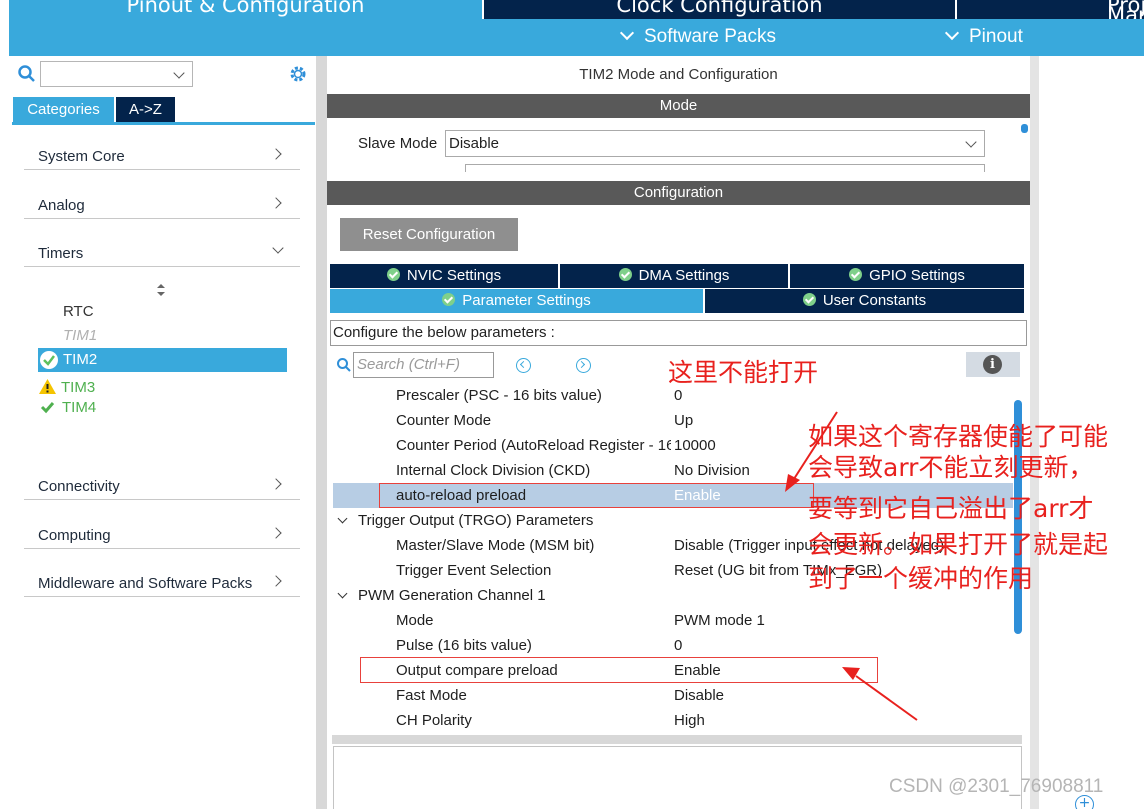 This screenshot has width=1144, height=809. Describe the element at coordinates (996, 786) in the screenshot. I see `watermark: CSDN @2301_76908811` at that location.